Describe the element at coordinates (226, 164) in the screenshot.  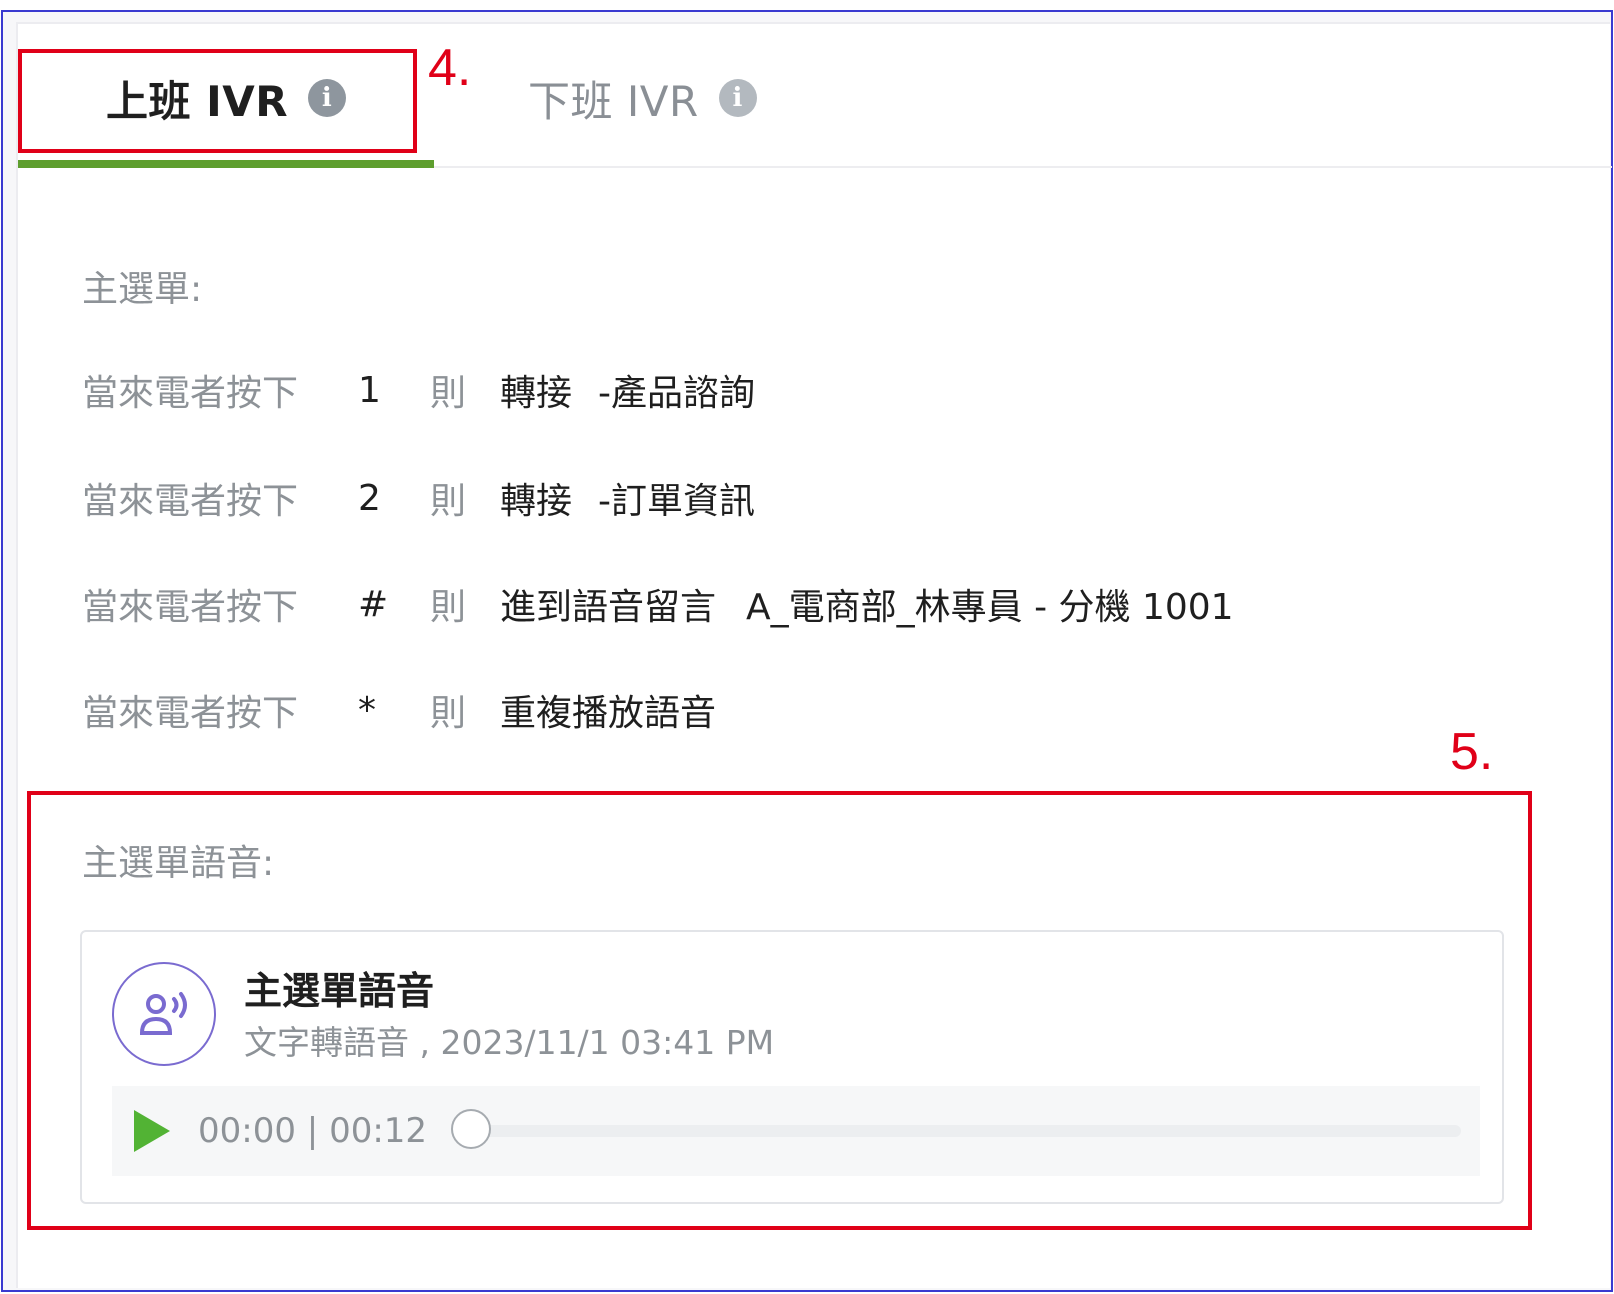
I see `active-tab-indicator` at that location.